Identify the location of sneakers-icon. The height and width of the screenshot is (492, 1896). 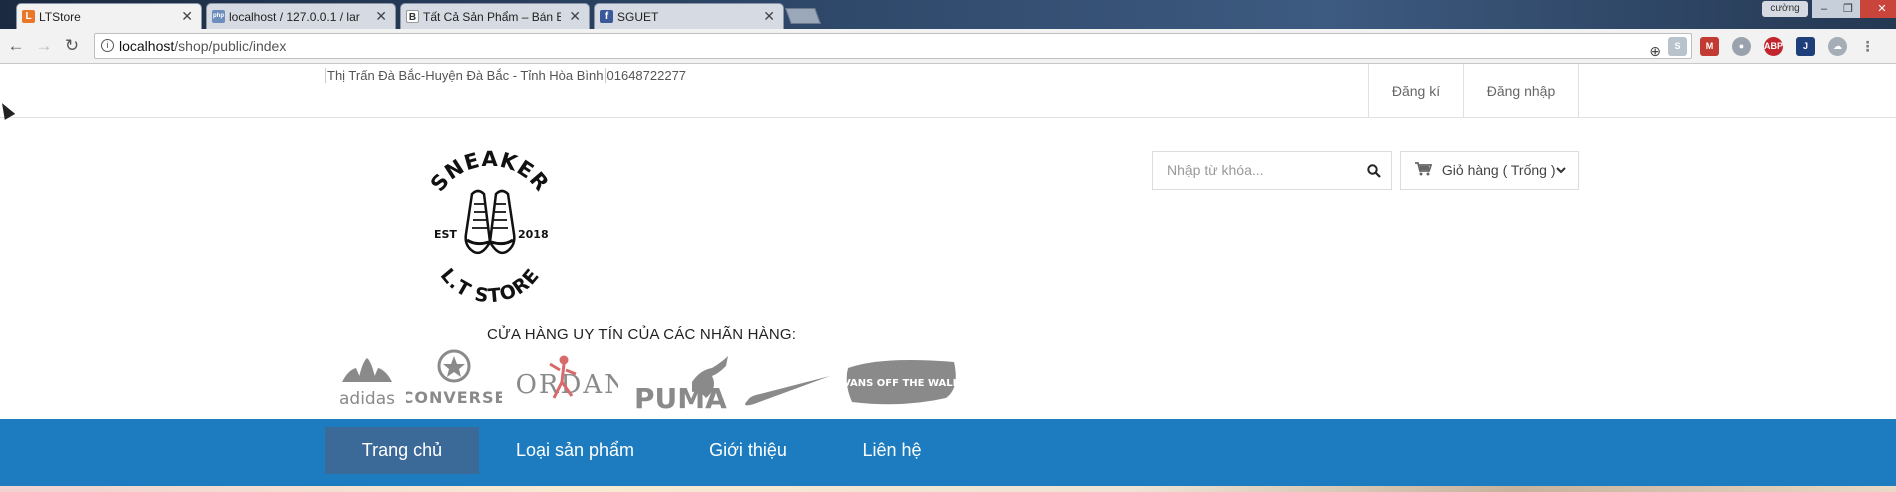
(490, 222).